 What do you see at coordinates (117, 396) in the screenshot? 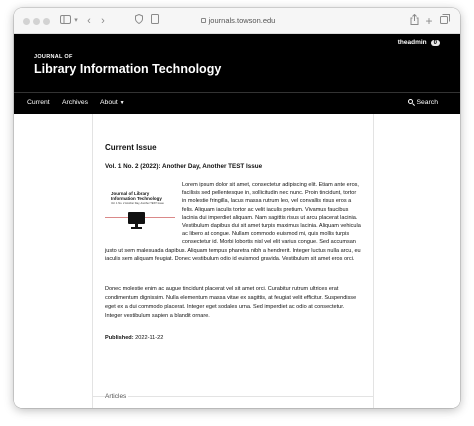
I see `articles-heading: Articles` at bounding box center [117, 396].